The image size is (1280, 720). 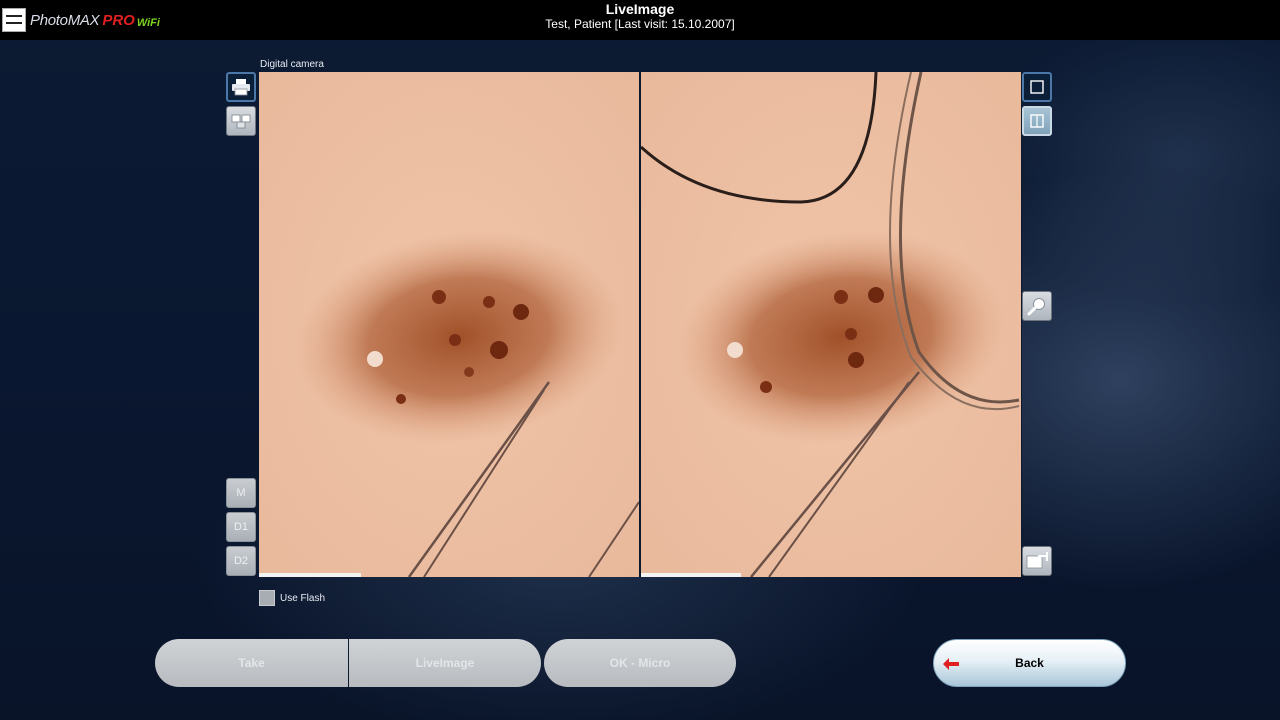 I want to click on compare-icon, so click(x=241, y=121).